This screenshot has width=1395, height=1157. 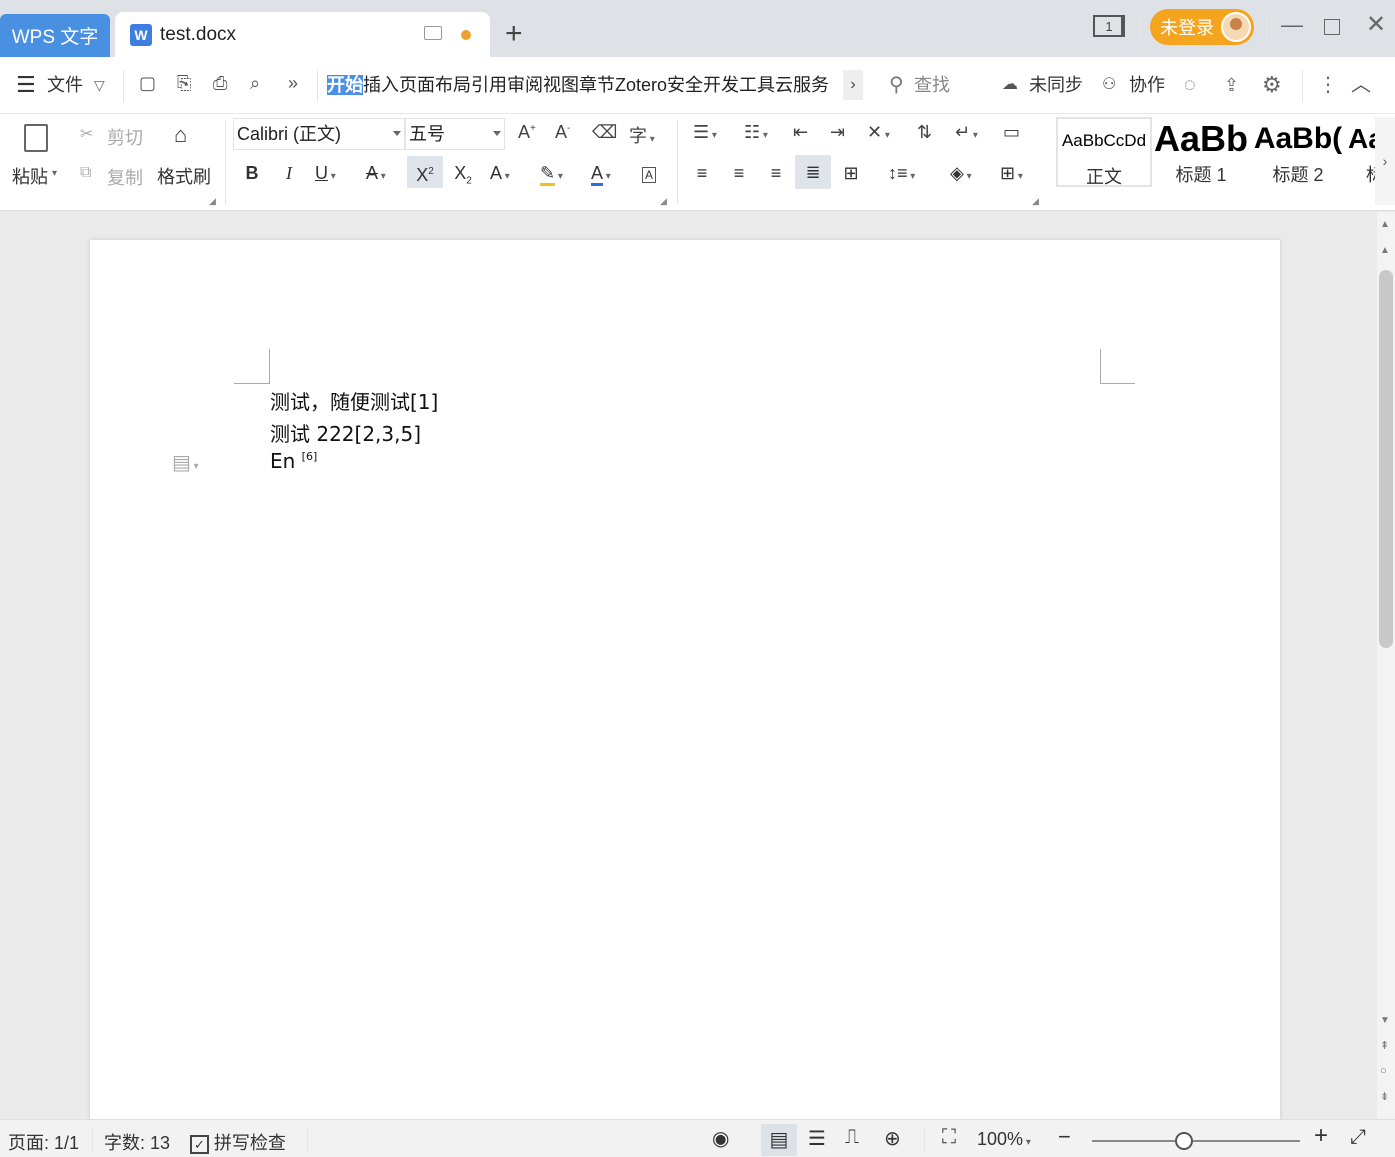 I want to click on file-menu: 文件, so click(x=65, y=85).